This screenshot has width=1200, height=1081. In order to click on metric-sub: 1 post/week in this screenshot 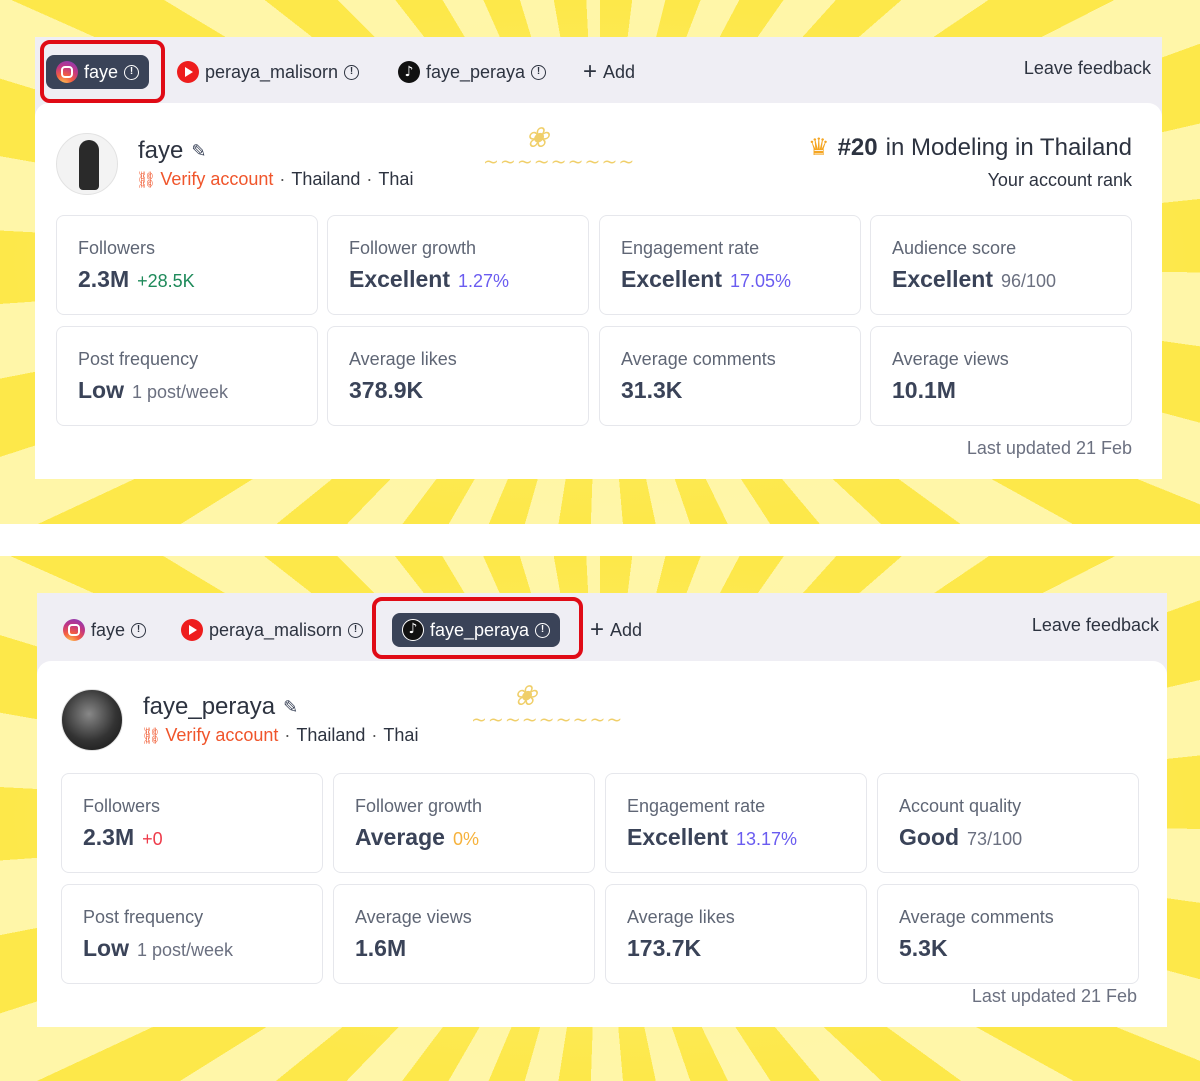, I will do `click(180, 392)`.